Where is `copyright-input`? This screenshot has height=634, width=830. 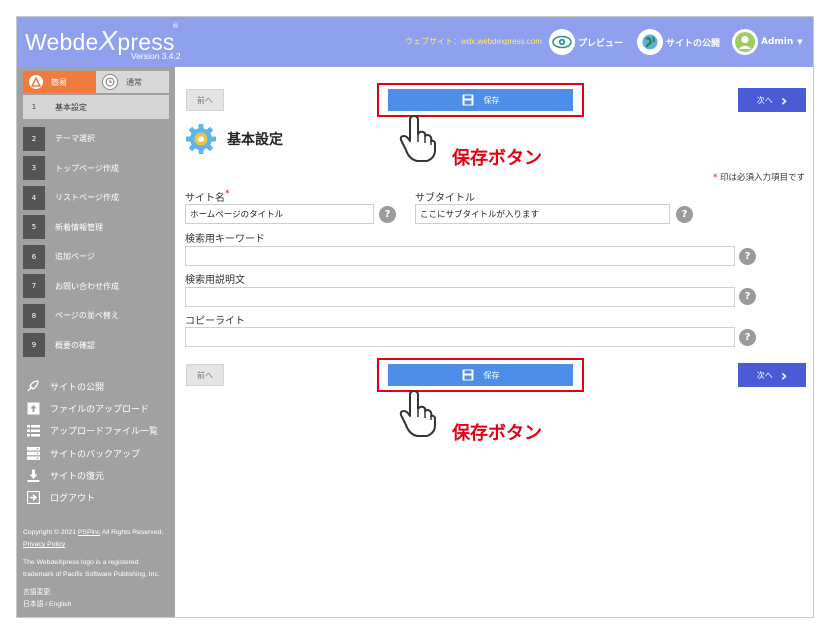
copyright-input is located at coordinates (460, 337).